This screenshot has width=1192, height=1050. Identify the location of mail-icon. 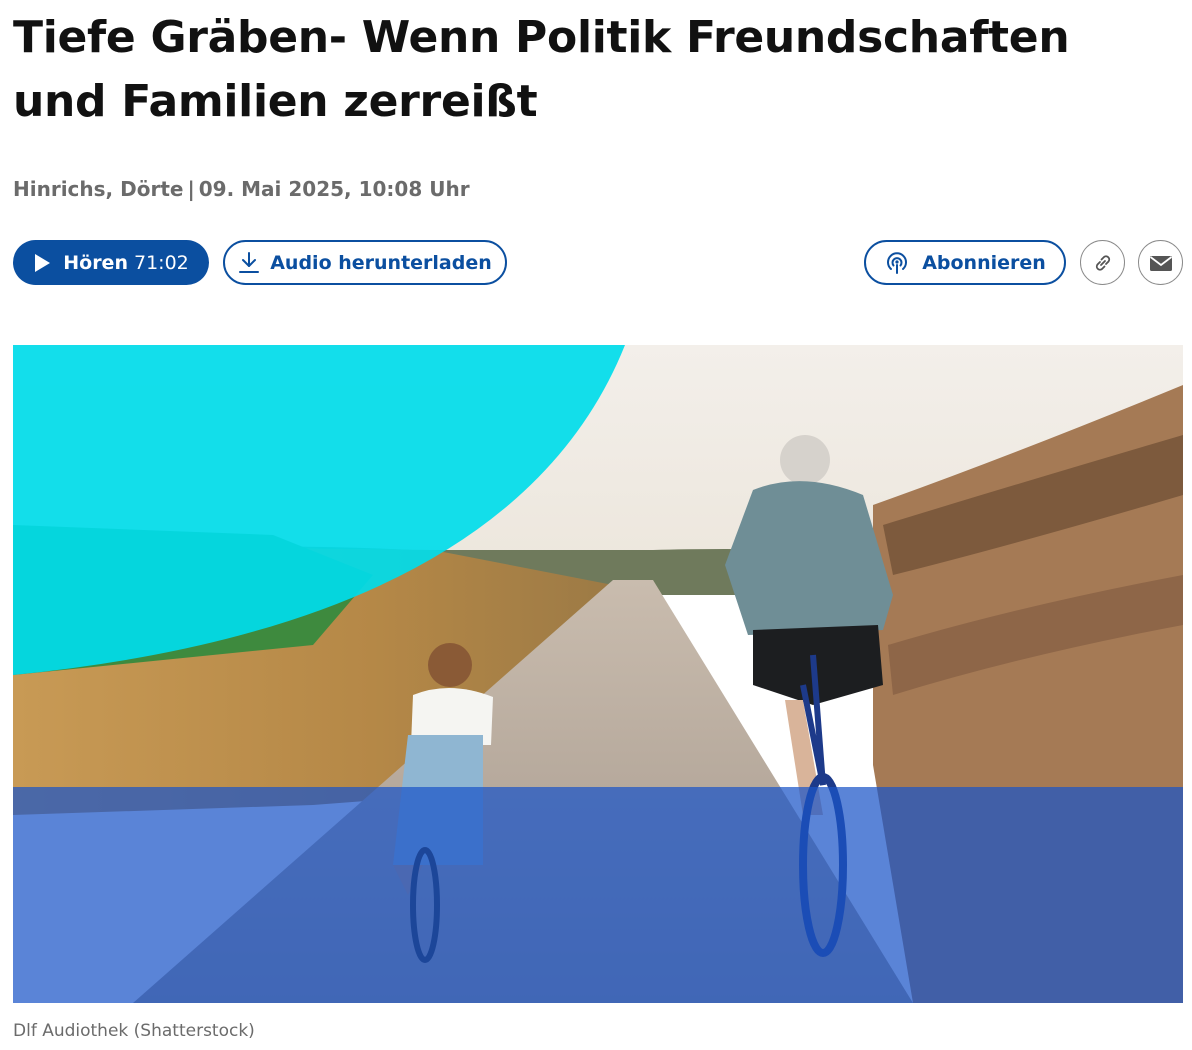
(1160, 263).